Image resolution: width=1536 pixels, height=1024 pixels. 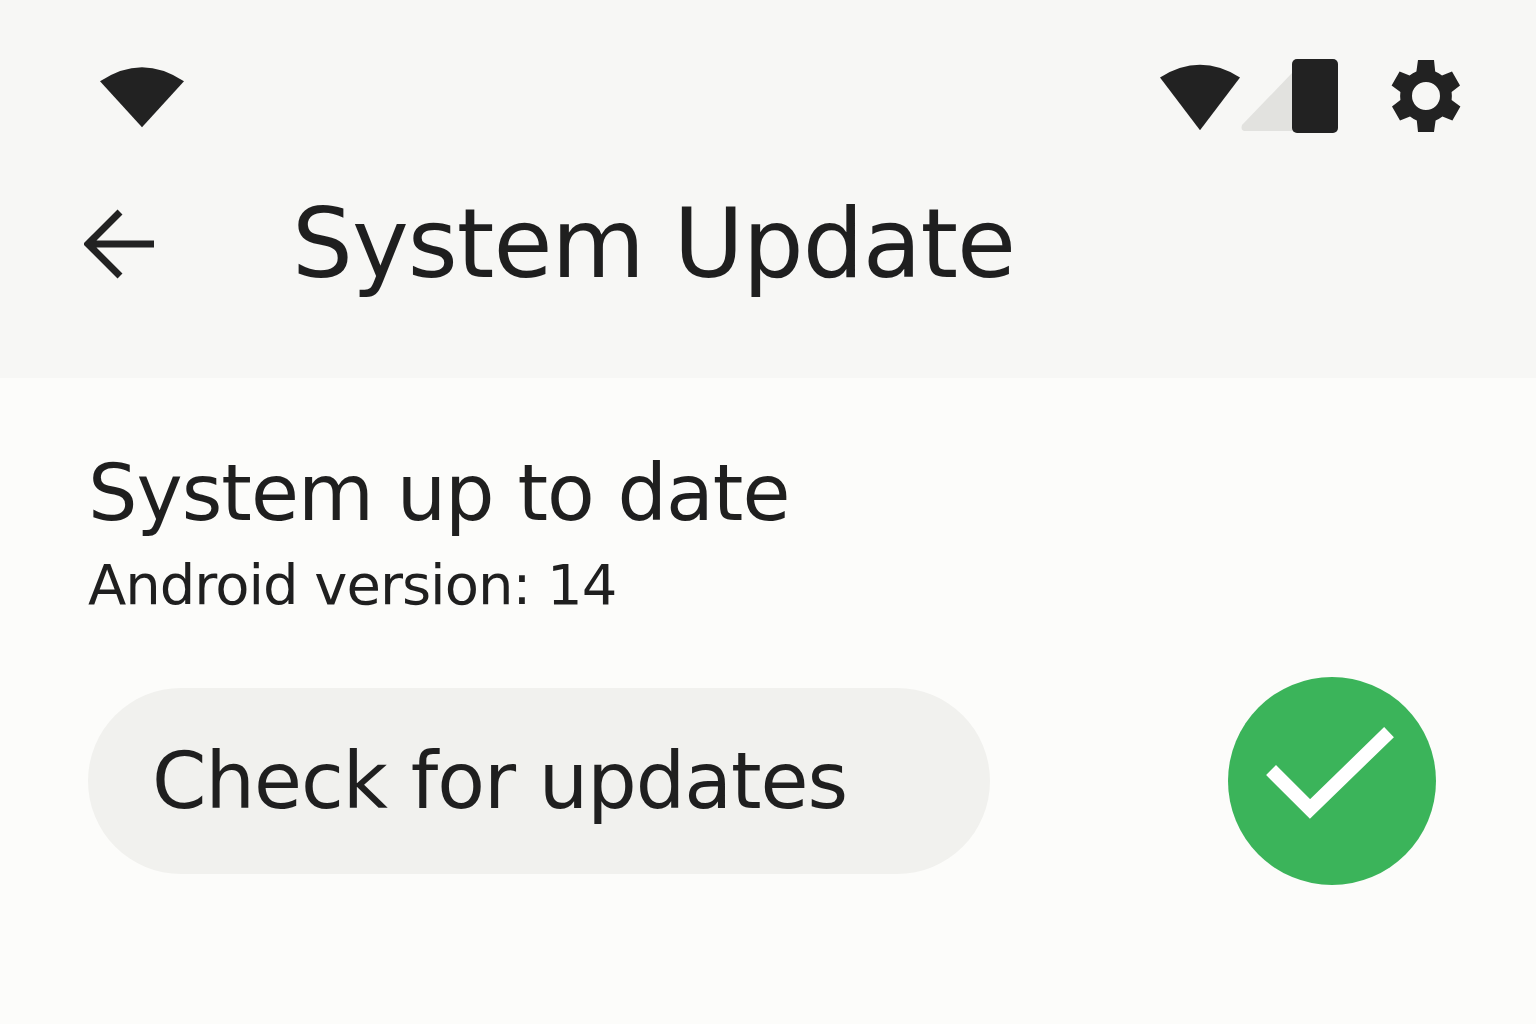 I want to click on signal-icon, so click(x=1266, y=102).